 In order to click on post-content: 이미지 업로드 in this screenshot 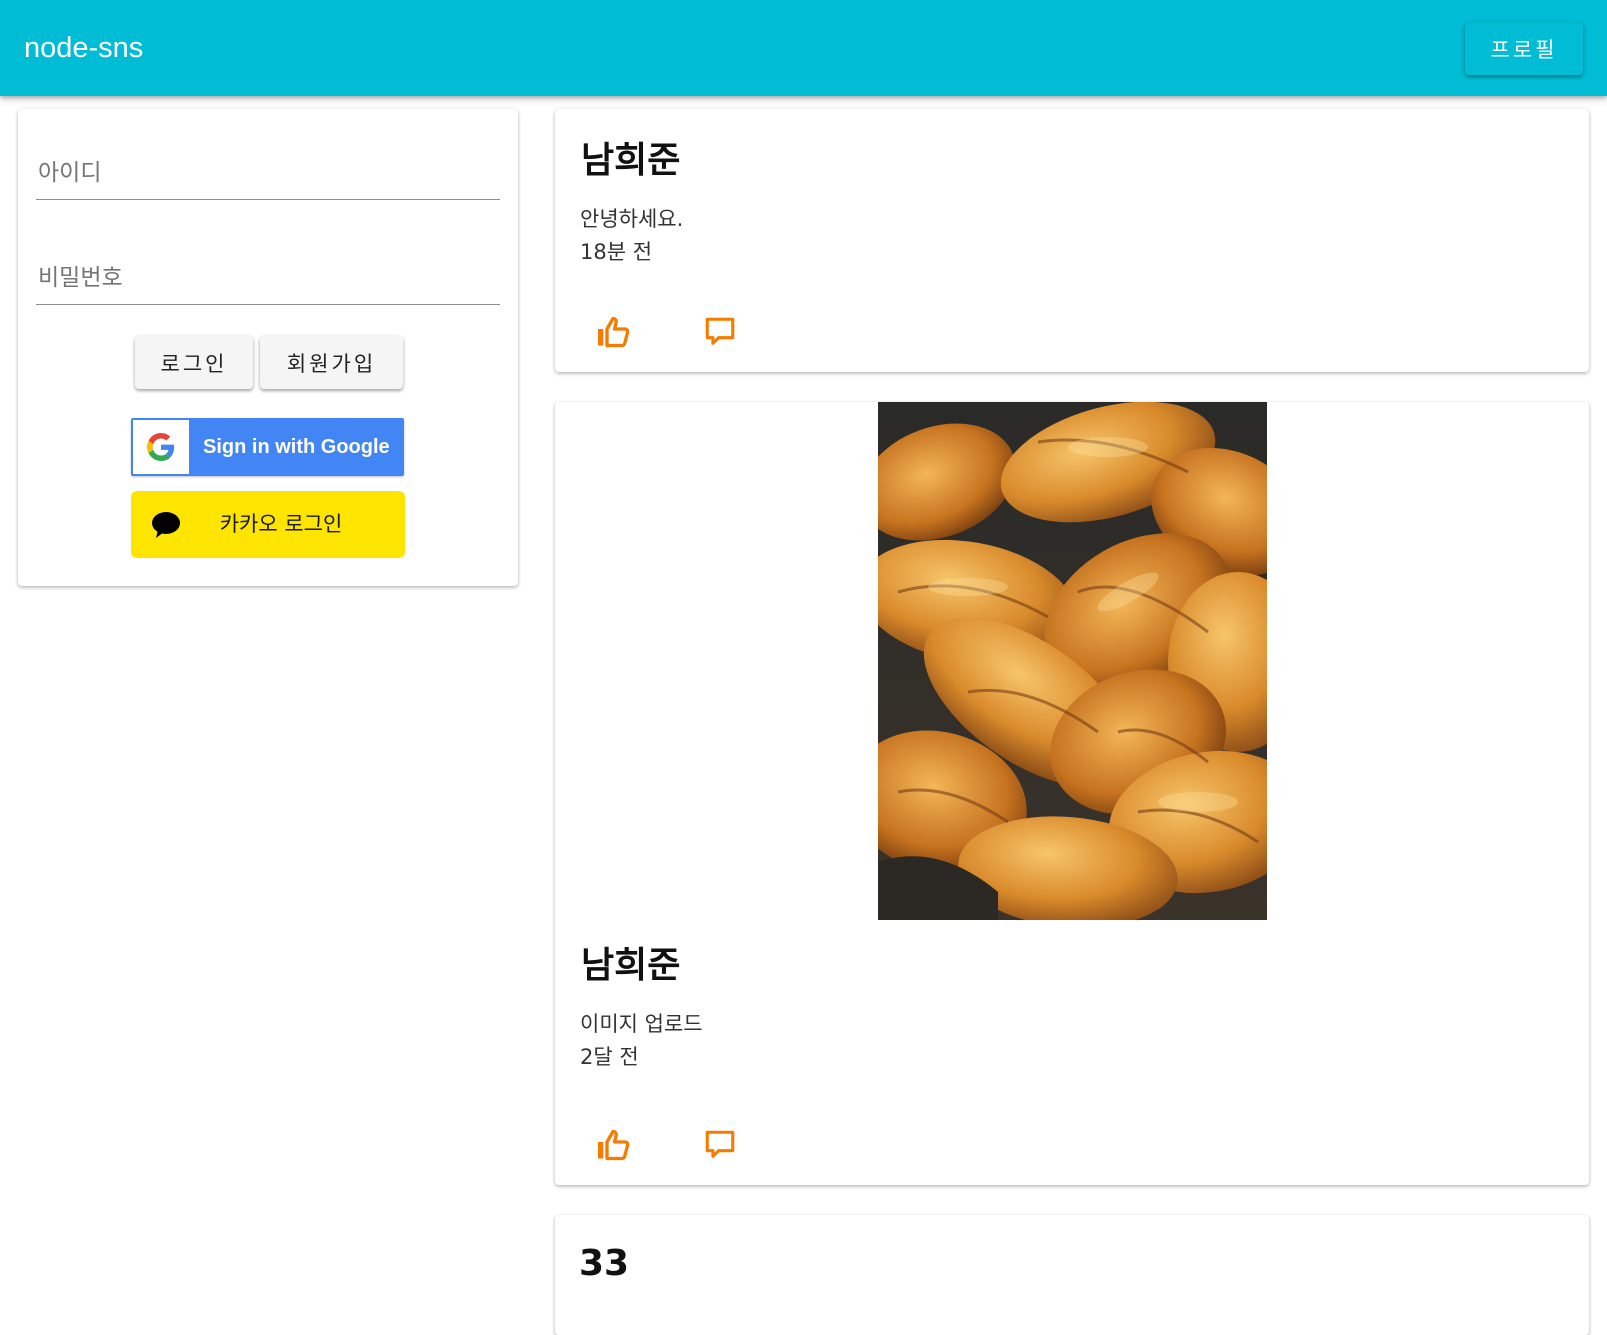, I will do `click(641, 1024)`.